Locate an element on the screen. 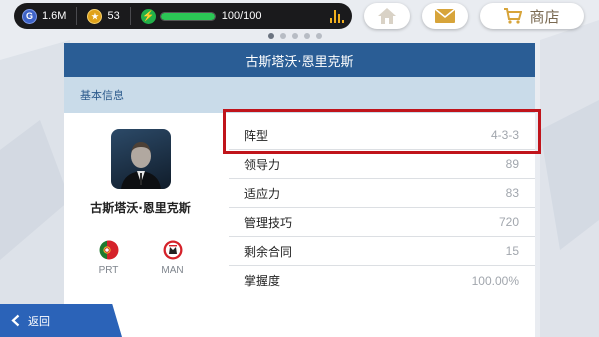 This screenshot has height=337, width=599. avatar is located at coordinates (140, 159).